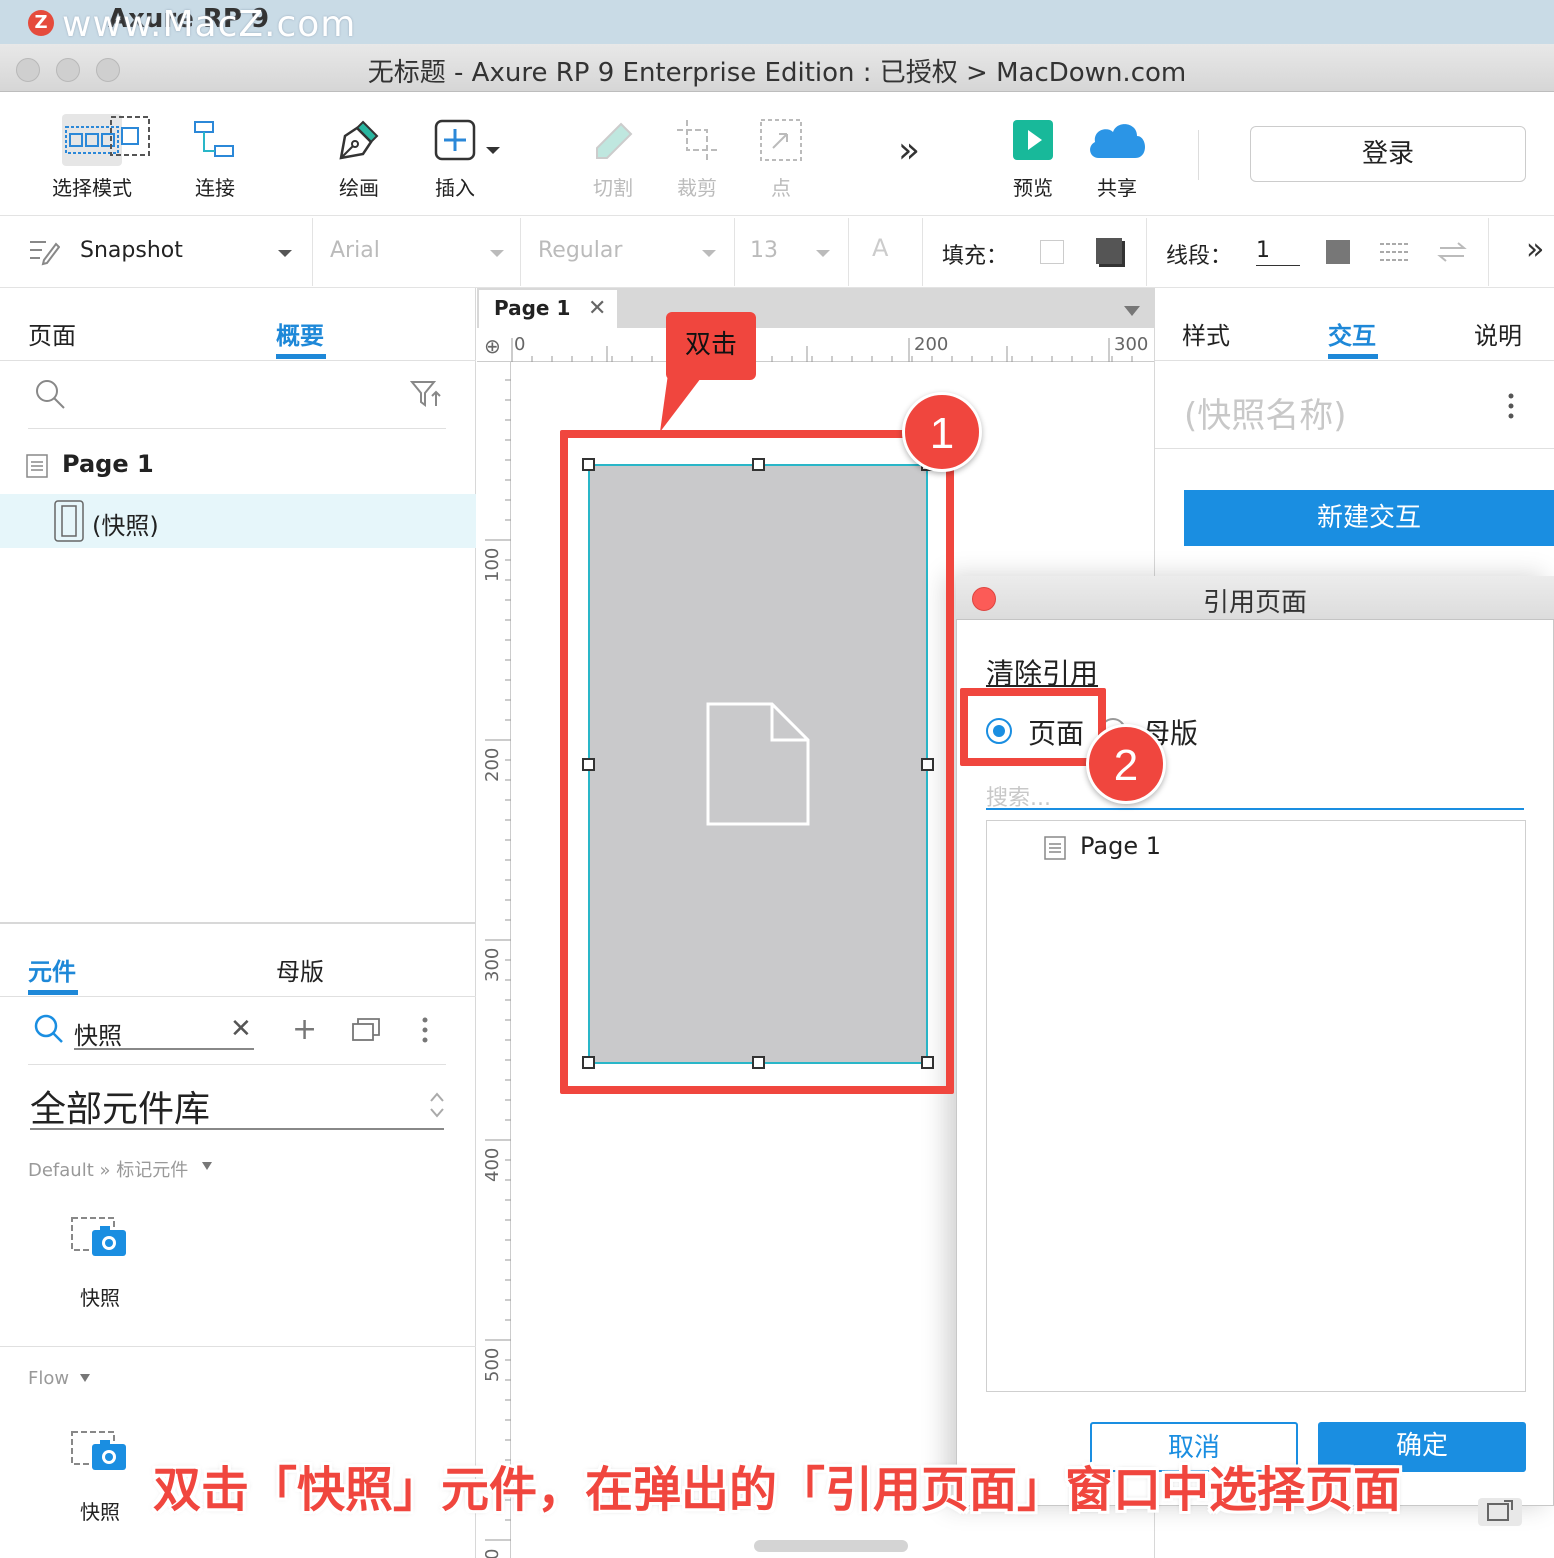 The width and height of the screenshot is (1554, 1558). I want to click on select-contained-icon, so click(130, 136).